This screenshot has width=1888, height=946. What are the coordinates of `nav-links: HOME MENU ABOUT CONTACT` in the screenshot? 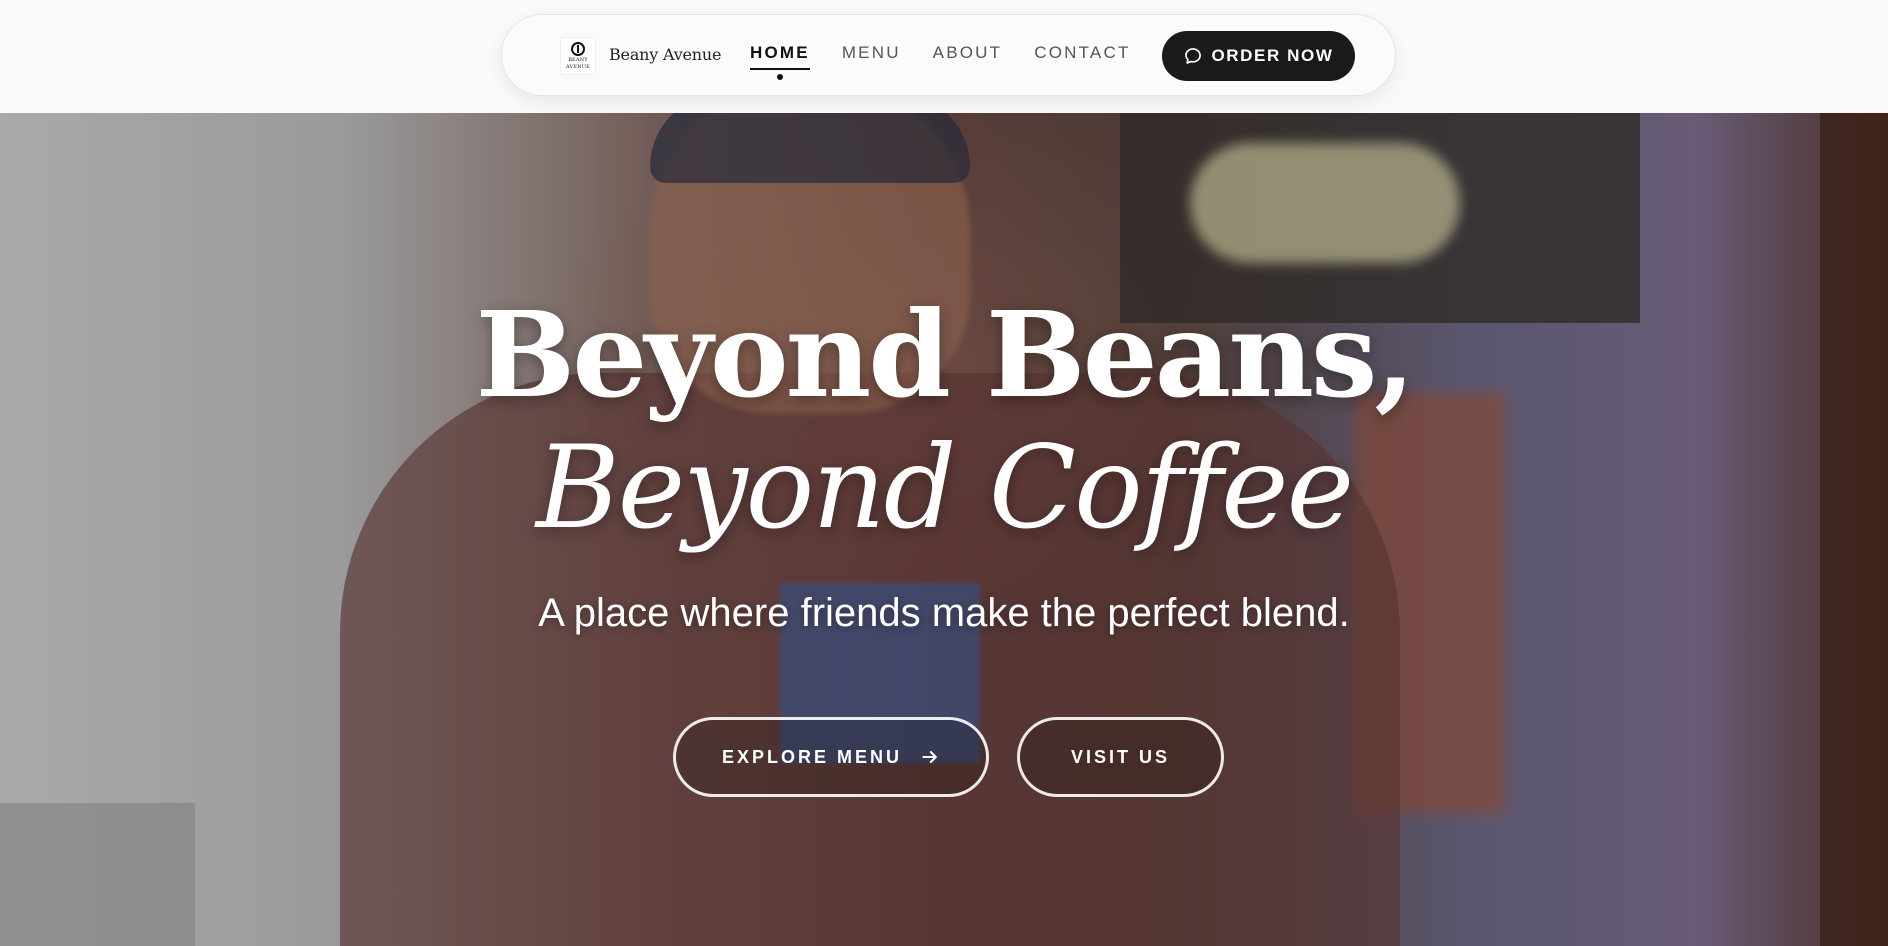 It's located at (956, 61).